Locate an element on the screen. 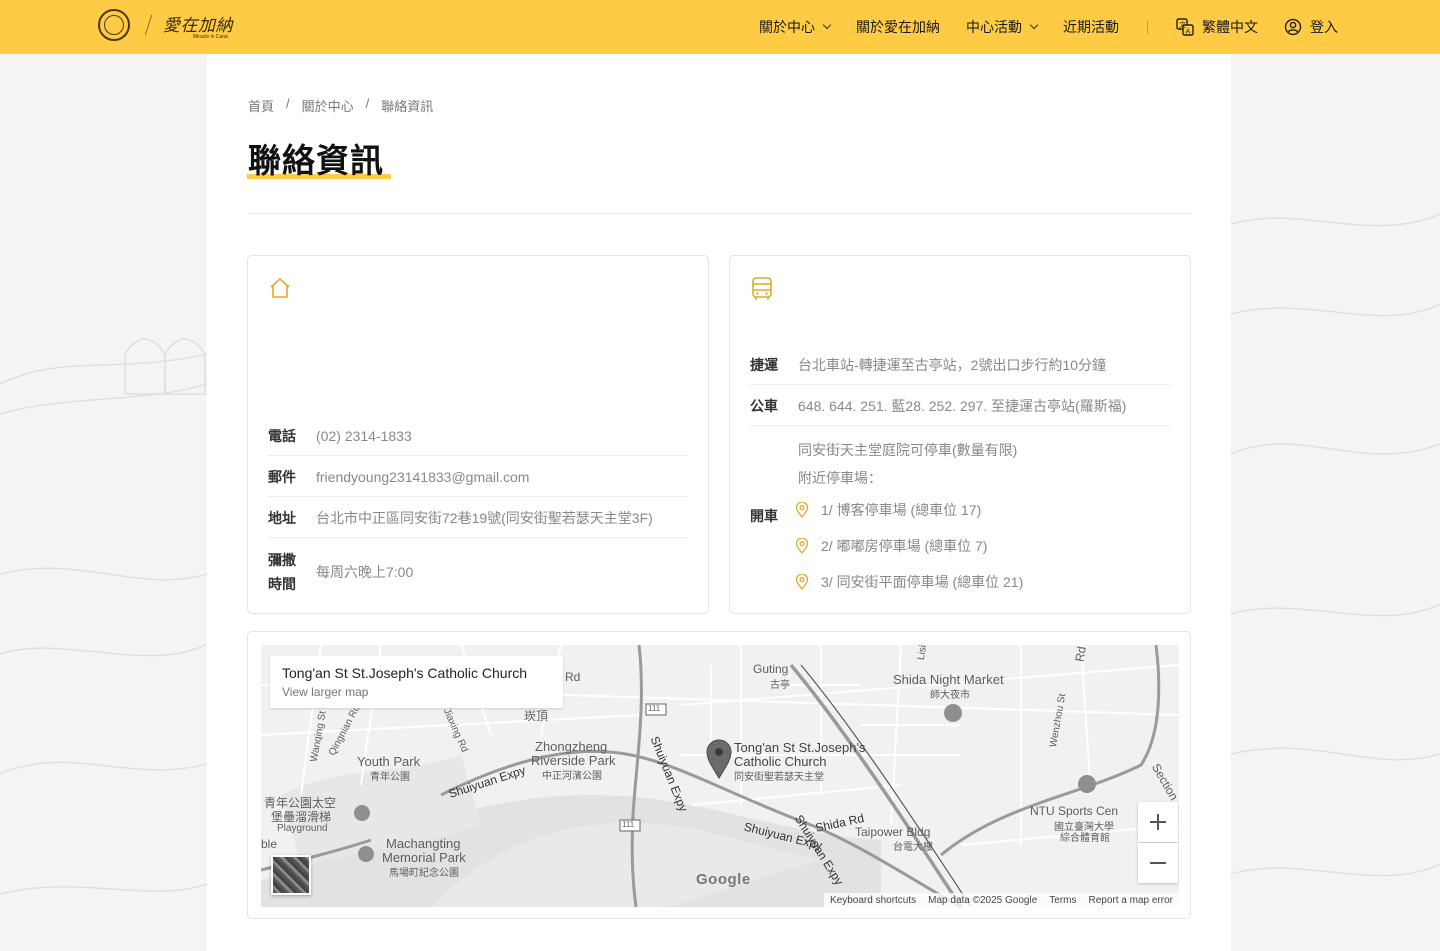 Image resolution: width=1440 pixels, height=951 pixels. plus-icon is located at coordinates (1158, 822).